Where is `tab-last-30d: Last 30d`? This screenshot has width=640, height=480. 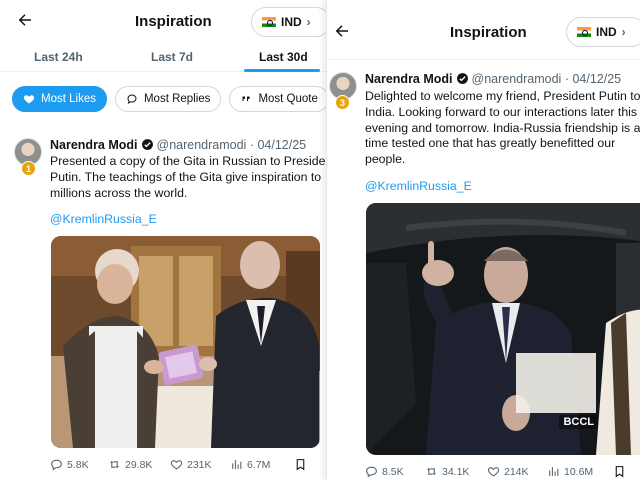 tab-last-30d: Last 30d is located at coordinates (283, 57).